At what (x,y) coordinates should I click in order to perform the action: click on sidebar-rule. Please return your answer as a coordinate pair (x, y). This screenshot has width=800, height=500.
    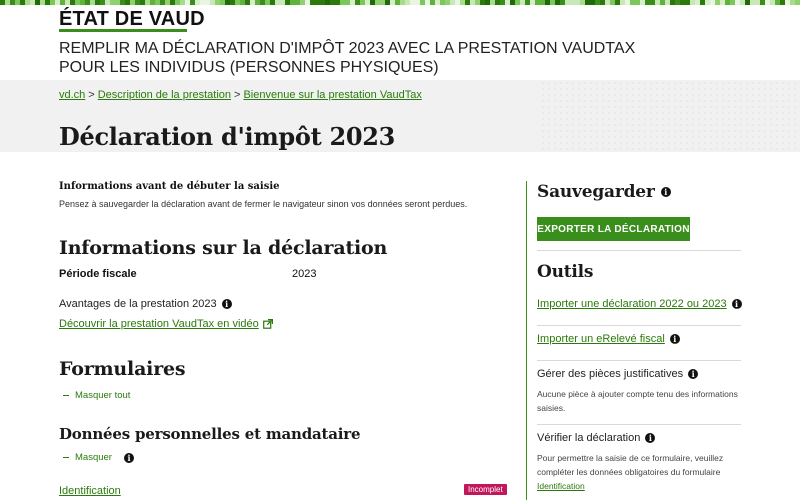
    Looking at the image, I should click on (526, 340).